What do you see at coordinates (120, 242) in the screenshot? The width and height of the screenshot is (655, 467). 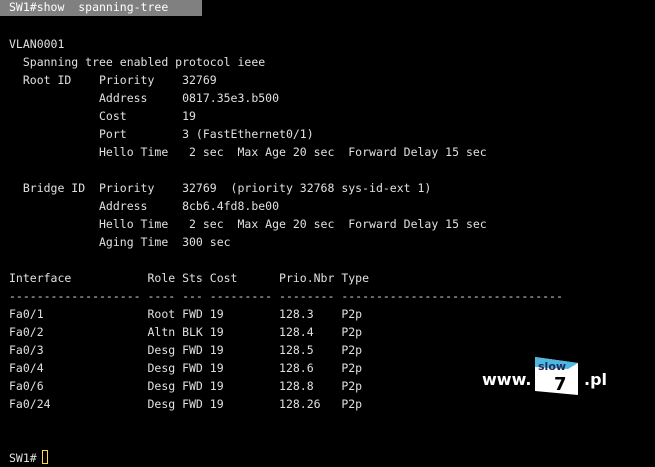 I see `bridge-aging-line: Aging Time 300 sec` at bounding box center [120, 242].